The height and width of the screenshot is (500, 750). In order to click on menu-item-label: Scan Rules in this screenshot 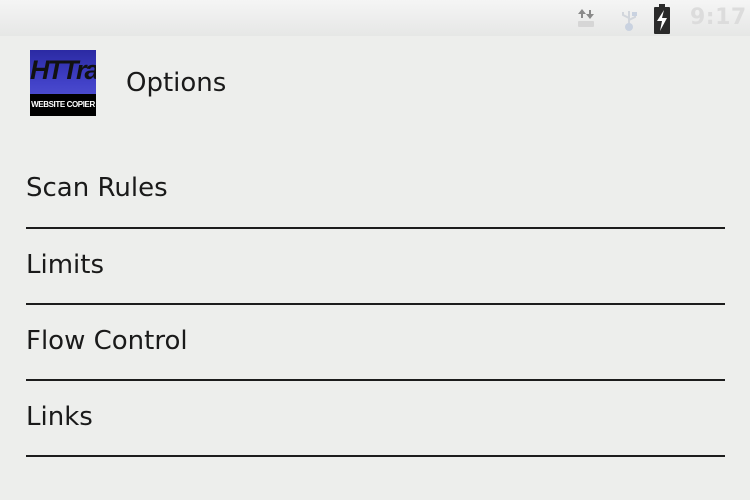, I will do `click(97, 188)`.